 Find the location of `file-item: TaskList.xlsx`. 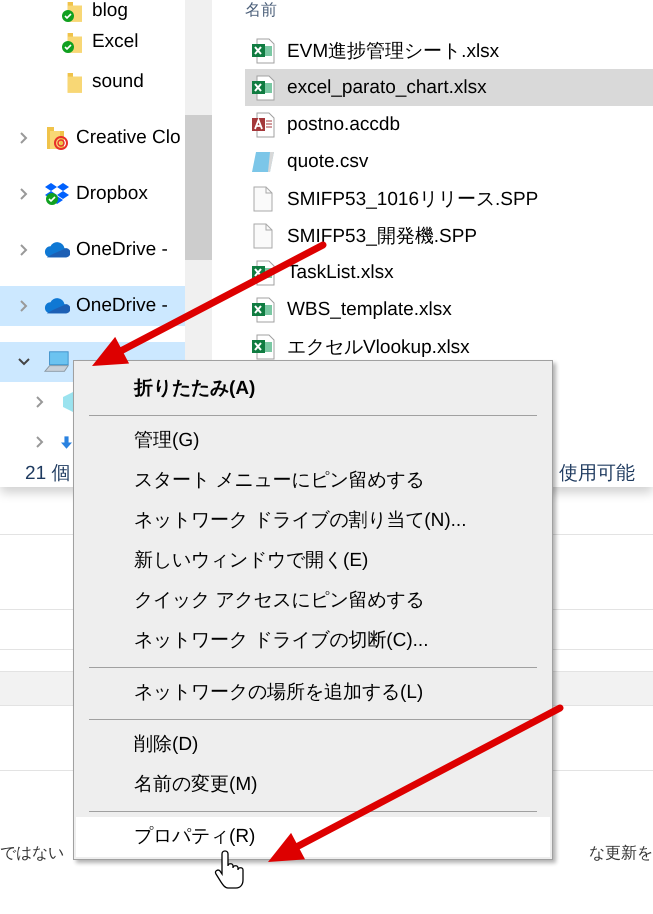

file-item: TaskList.xlsx is located at coordinates (449, 272).